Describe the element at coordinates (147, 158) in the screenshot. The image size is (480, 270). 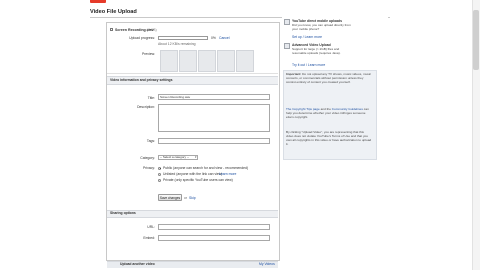
I see `category-label: Category:` at that location.